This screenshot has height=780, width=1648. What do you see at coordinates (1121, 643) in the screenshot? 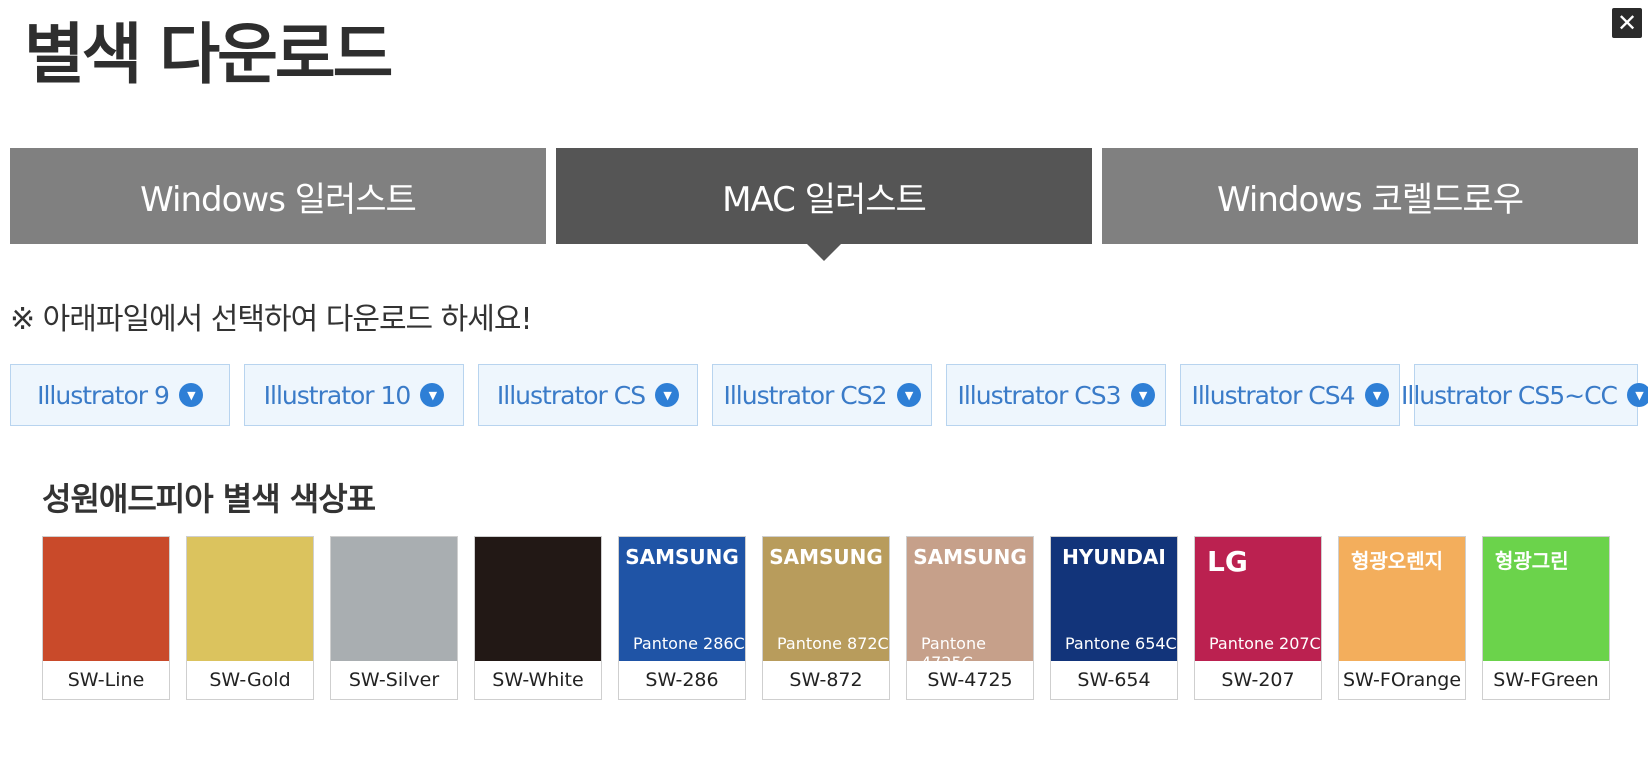
I see `pantone-label: Pantone 654C` at bounding box center [1121, 643].